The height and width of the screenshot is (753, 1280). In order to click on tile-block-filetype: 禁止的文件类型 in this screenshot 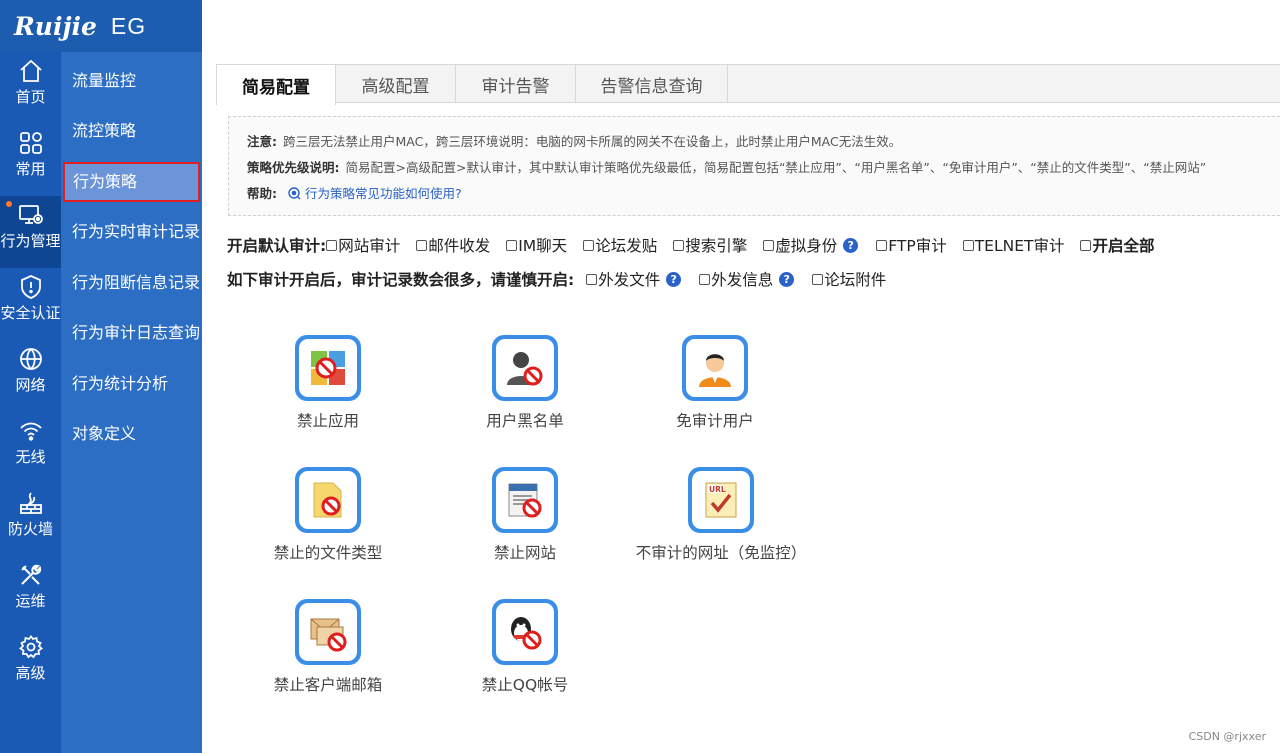, I will do `click(328, 515)`.